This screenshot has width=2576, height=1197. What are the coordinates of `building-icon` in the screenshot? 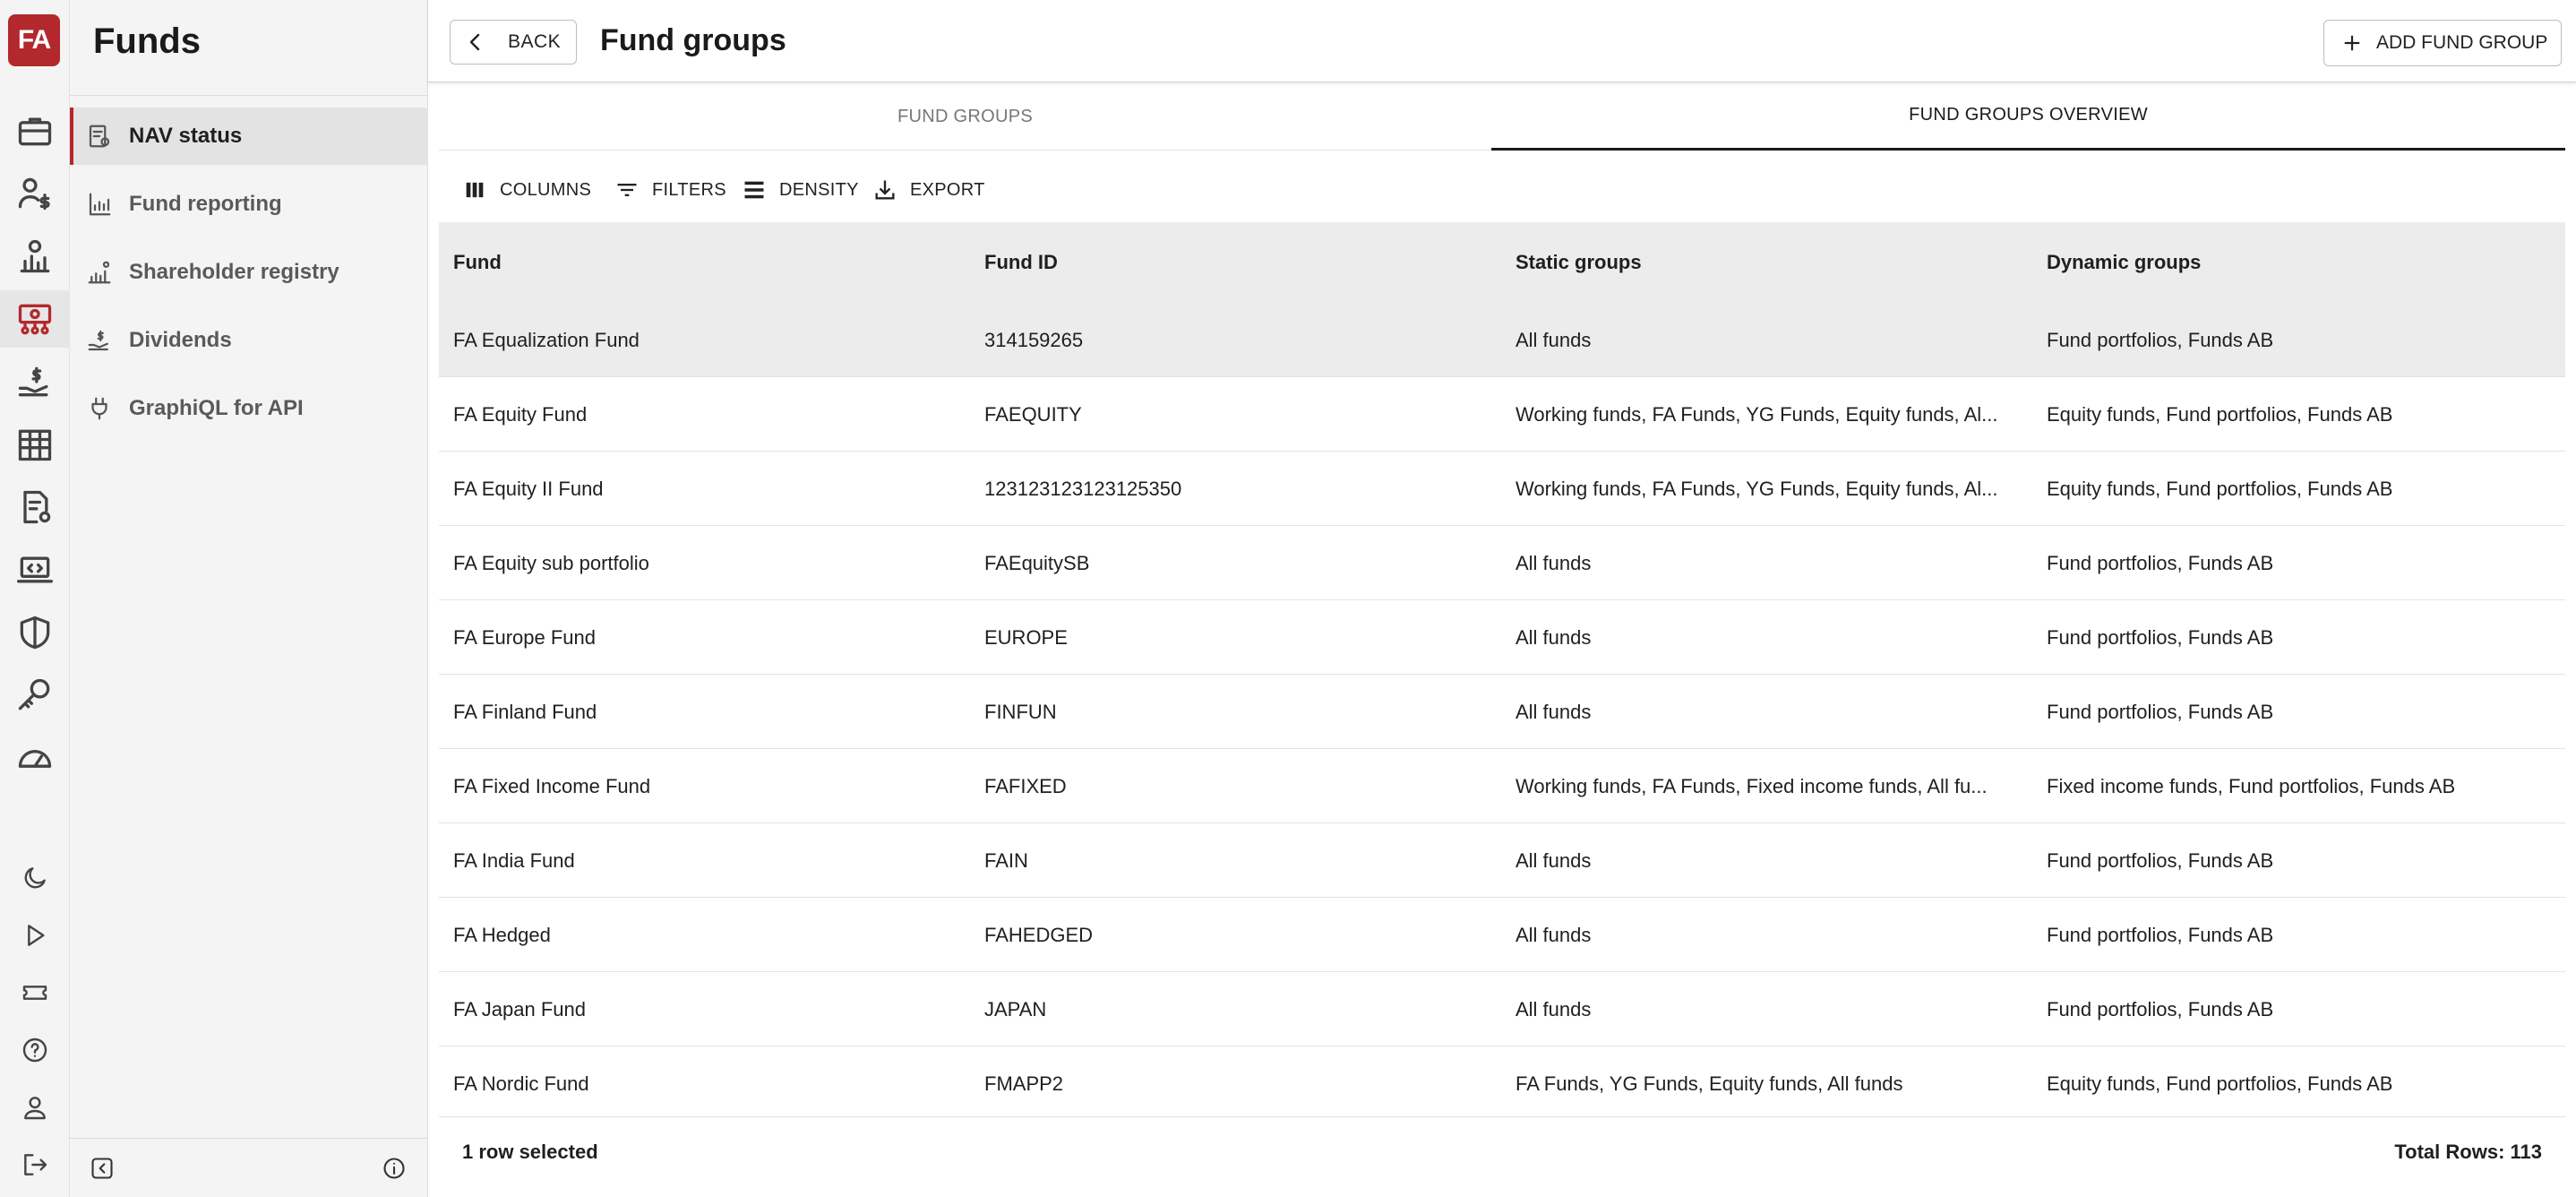 It's located at (35, 444).